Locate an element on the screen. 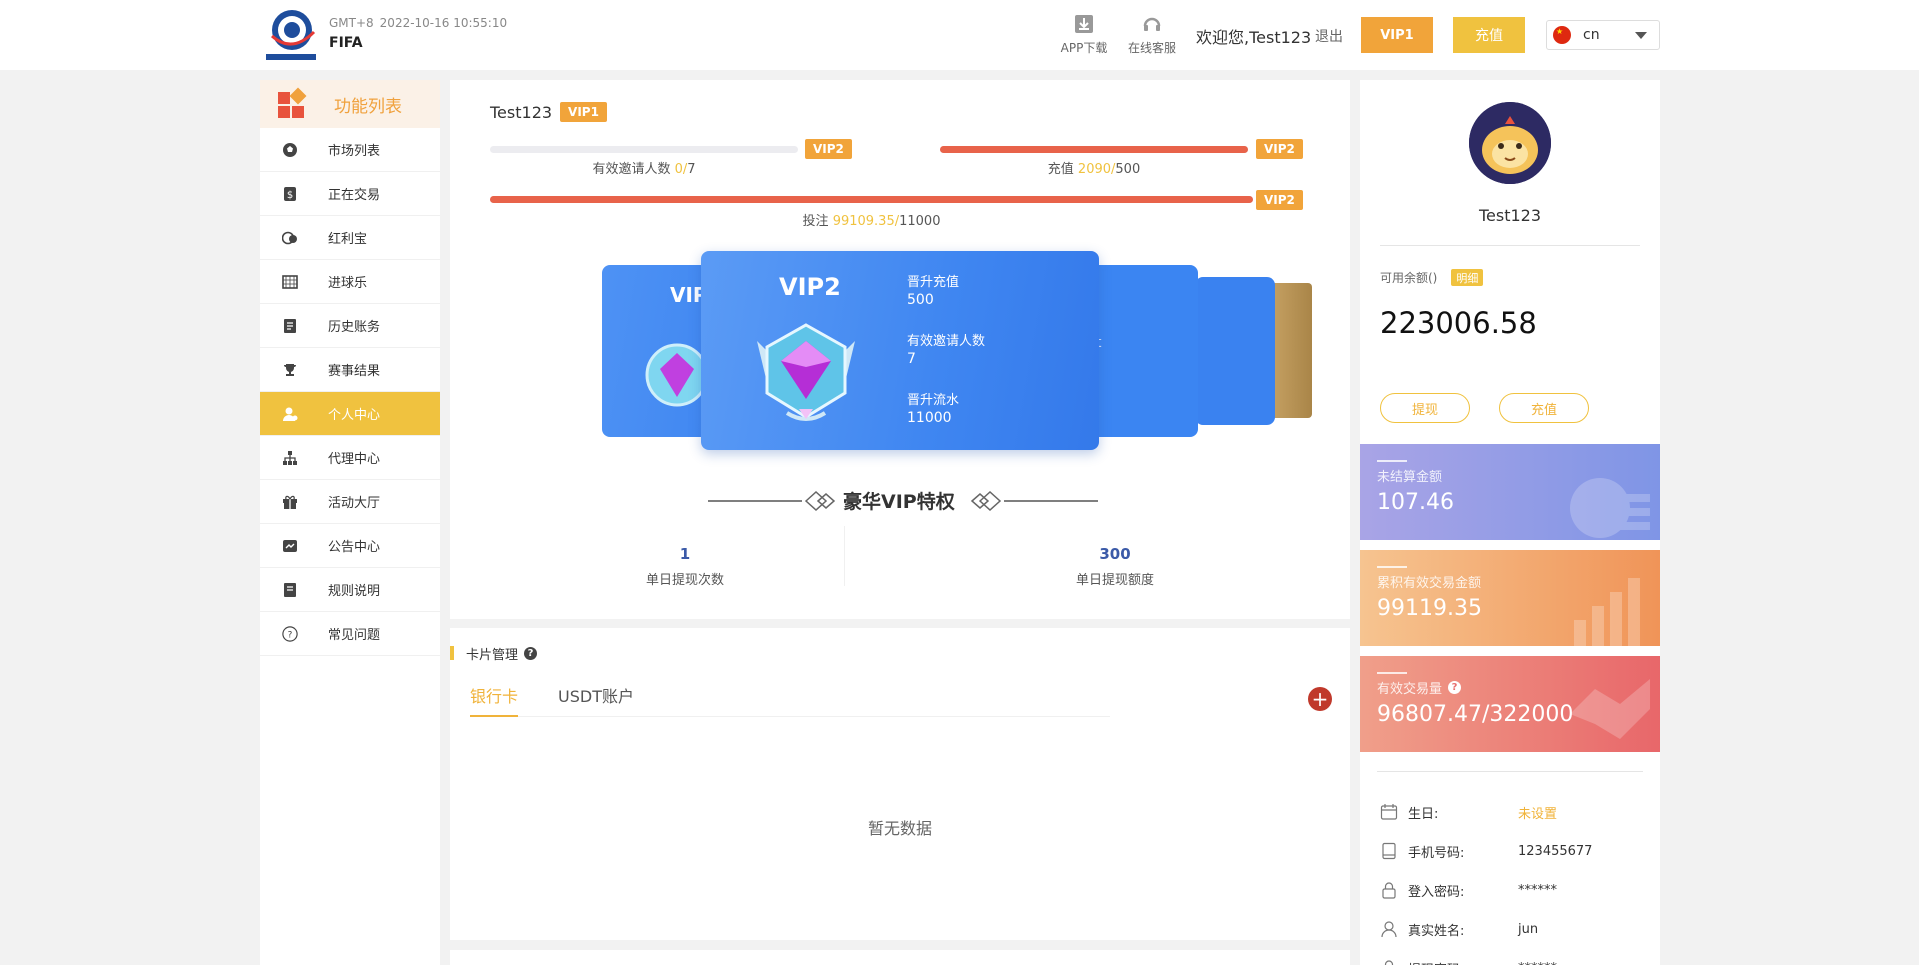 Image resolution: width=1919 pixels, height=965 pixels. profile-info-row: 登入密码: ****** is located at coordinates (1515, 890).